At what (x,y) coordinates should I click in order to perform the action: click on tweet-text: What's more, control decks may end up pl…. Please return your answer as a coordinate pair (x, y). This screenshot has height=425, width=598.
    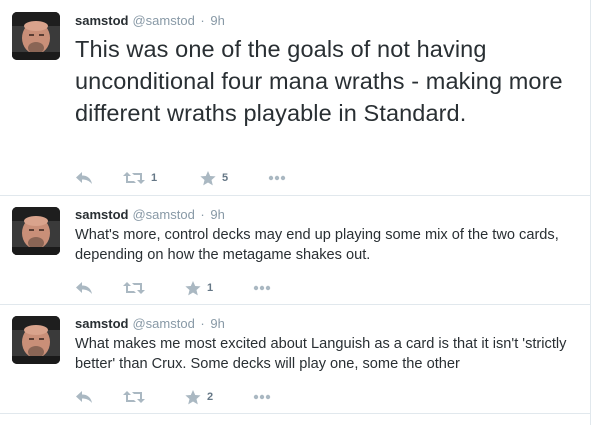
    Looking at the image, I should click on (317, 245).